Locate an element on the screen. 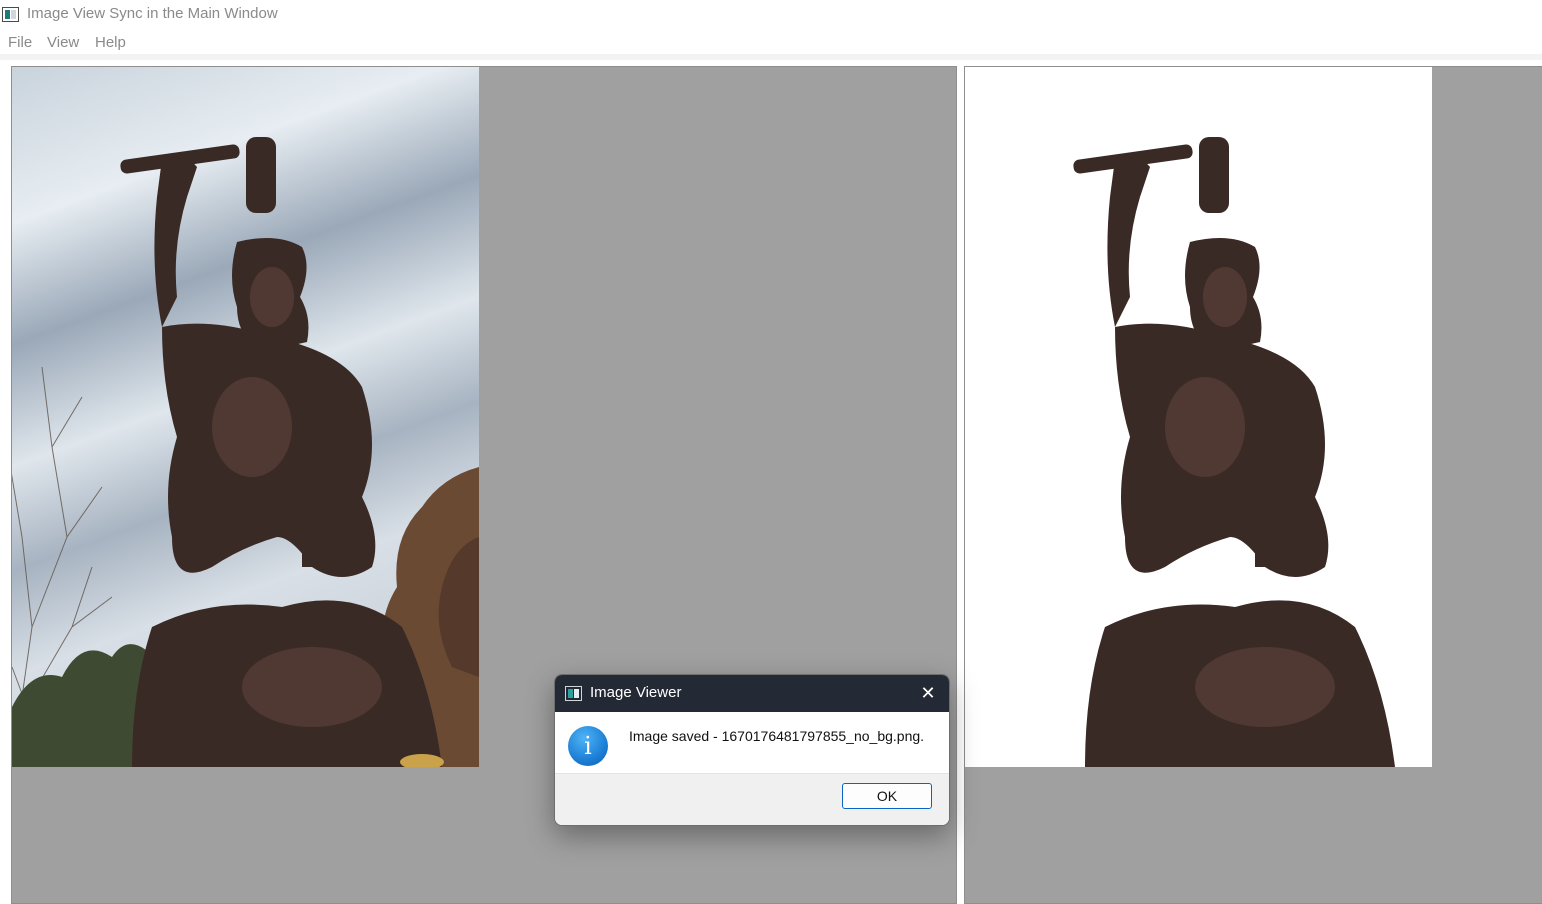 The image size is (1542, 904). window-titlebar: Image View Sync in the Main Window is located at coordinates (771, 15).